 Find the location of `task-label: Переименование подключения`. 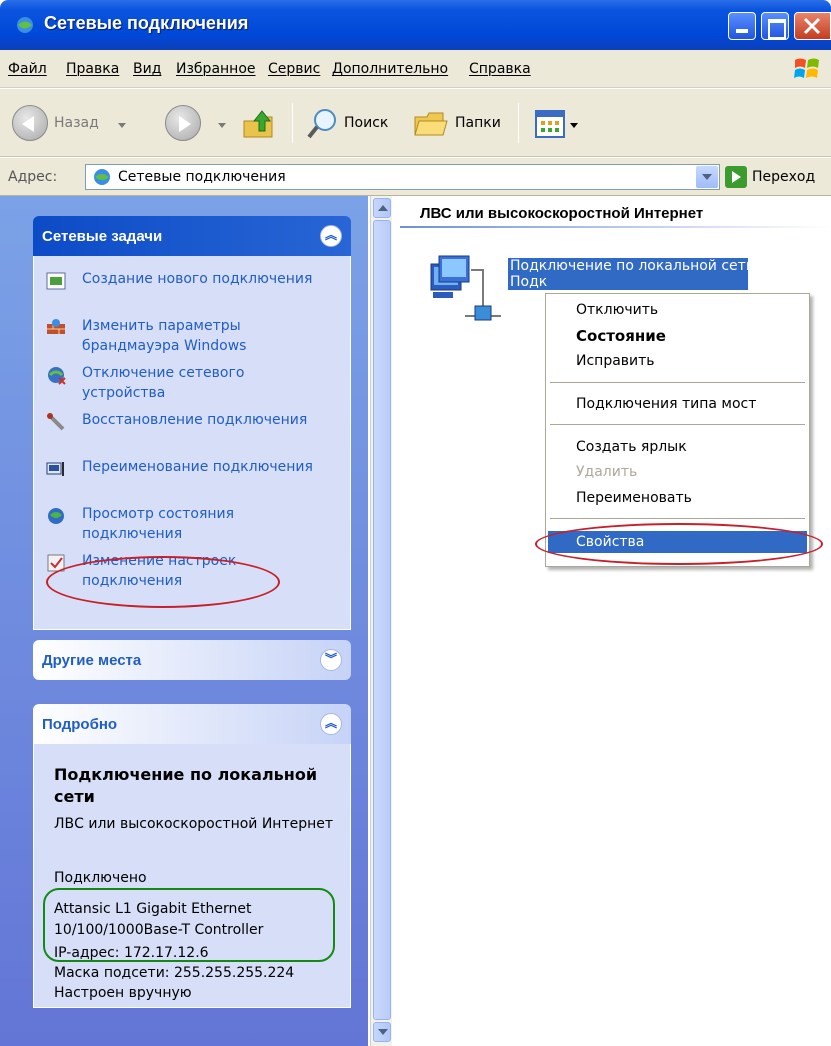

task-label: Переименование подключения is located at coordinates (197, 467).